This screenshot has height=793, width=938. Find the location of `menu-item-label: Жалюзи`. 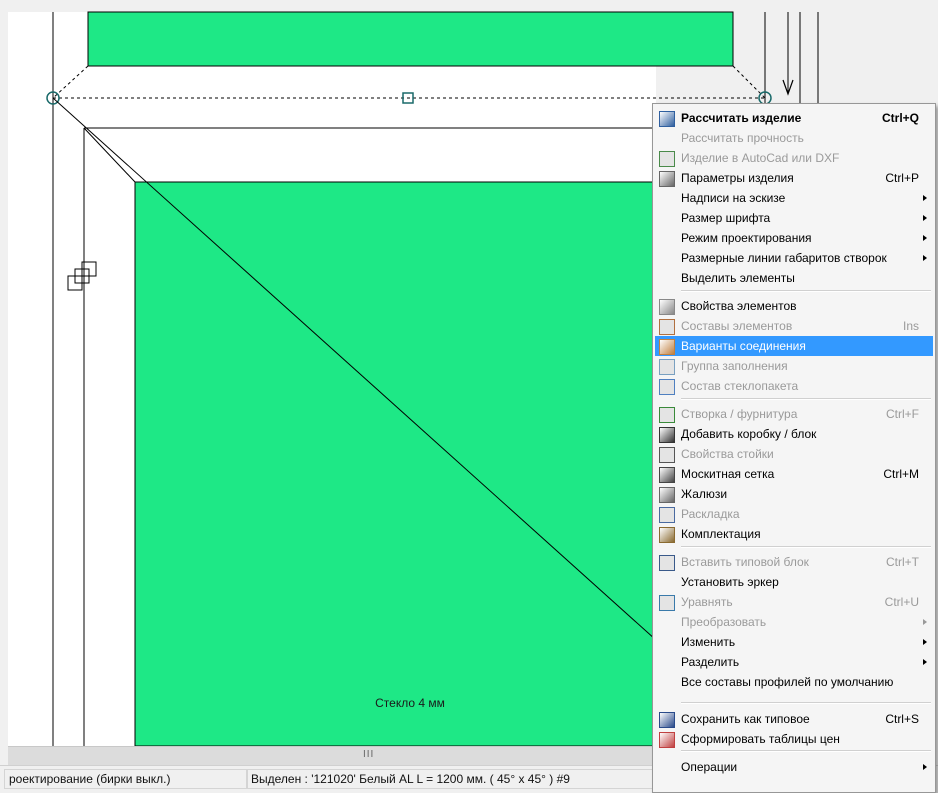

menu-item-label: Жалюзи is located at coordinates (704, 494).